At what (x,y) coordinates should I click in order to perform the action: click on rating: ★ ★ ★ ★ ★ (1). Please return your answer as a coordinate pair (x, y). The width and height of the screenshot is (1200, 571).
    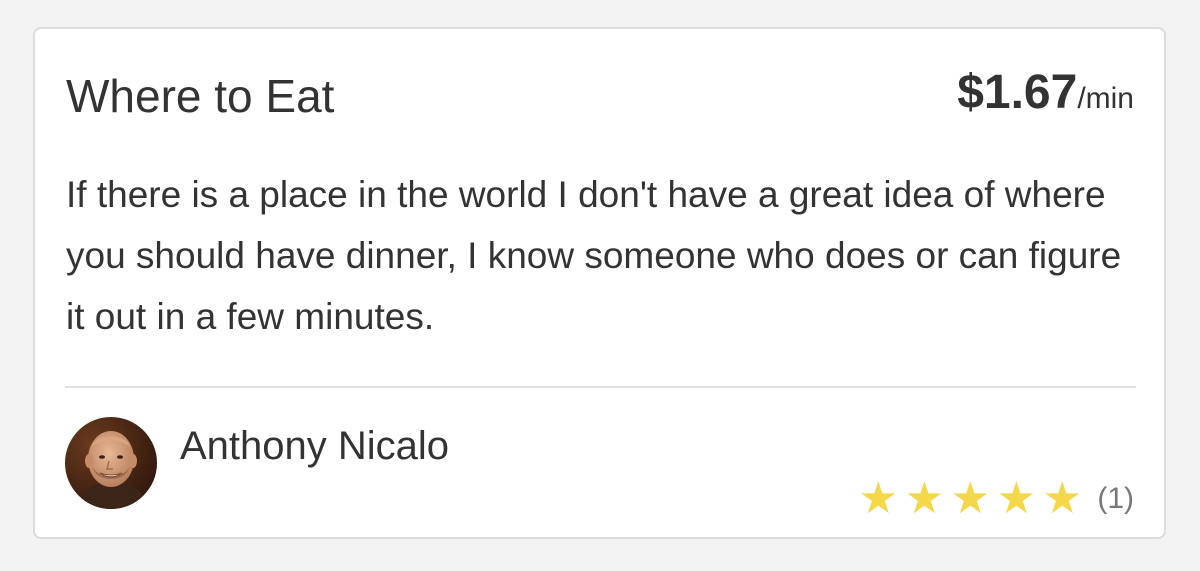
    Looking at the image, I should click on (994, 499).